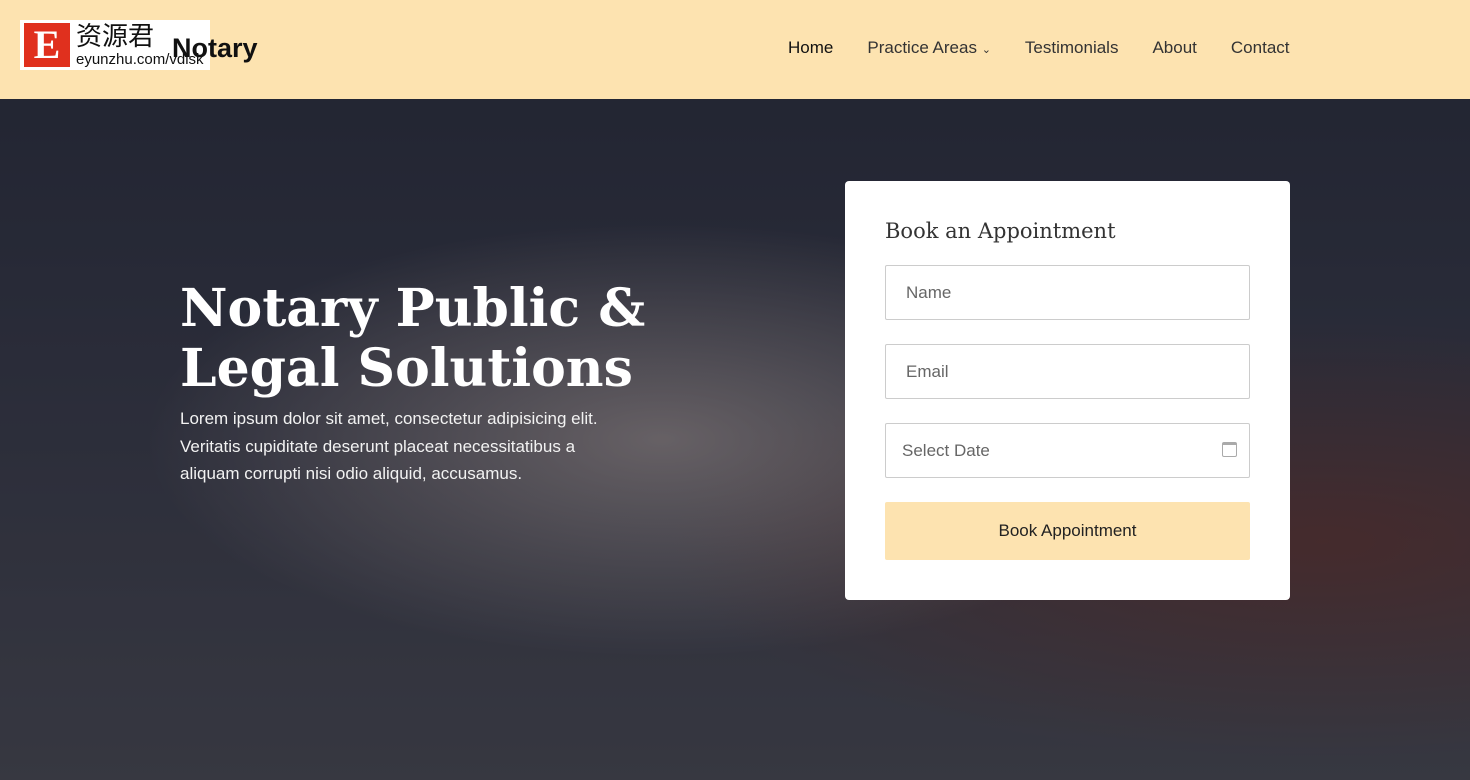 This screenshot has height=780, width=1470. Describe the element at coordinates (1072, 48) in the screenshot. I see `nav-testimonials: Testimonials` at that location.